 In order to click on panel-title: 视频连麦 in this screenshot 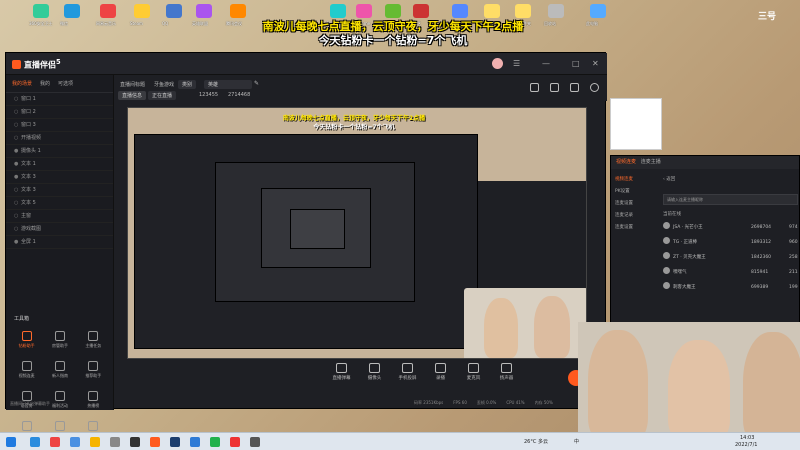, I will do `click(626, 162)`.